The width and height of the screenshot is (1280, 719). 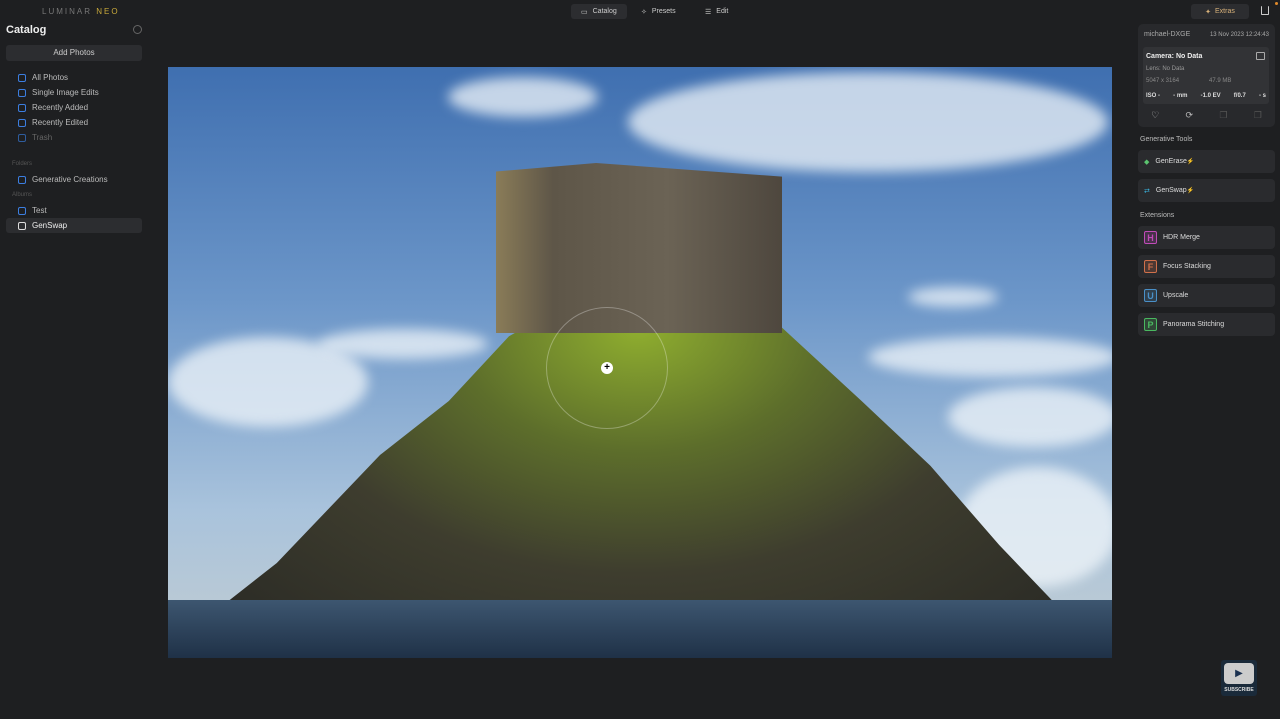 What do you see at coordinates (42, 137) in the screenshot?
I see `sidebar-item-label: Trash` at bounding box center [42, 137].